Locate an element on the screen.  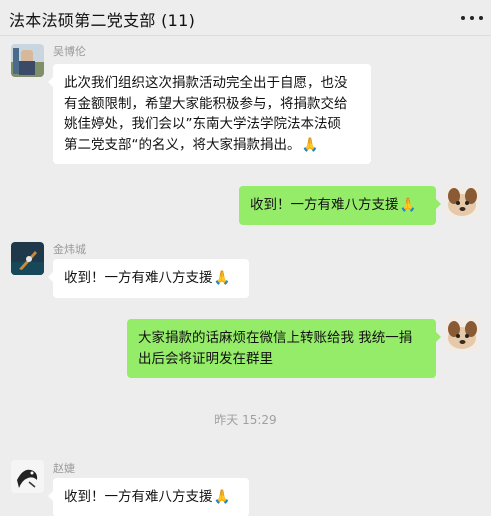
sender-name: 吴博伦 is located at coordinates (69, 51).